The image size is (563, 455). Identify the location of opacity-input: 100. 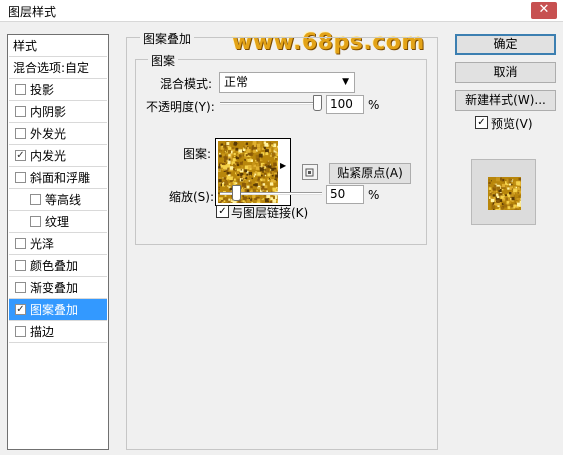
(345, 104).